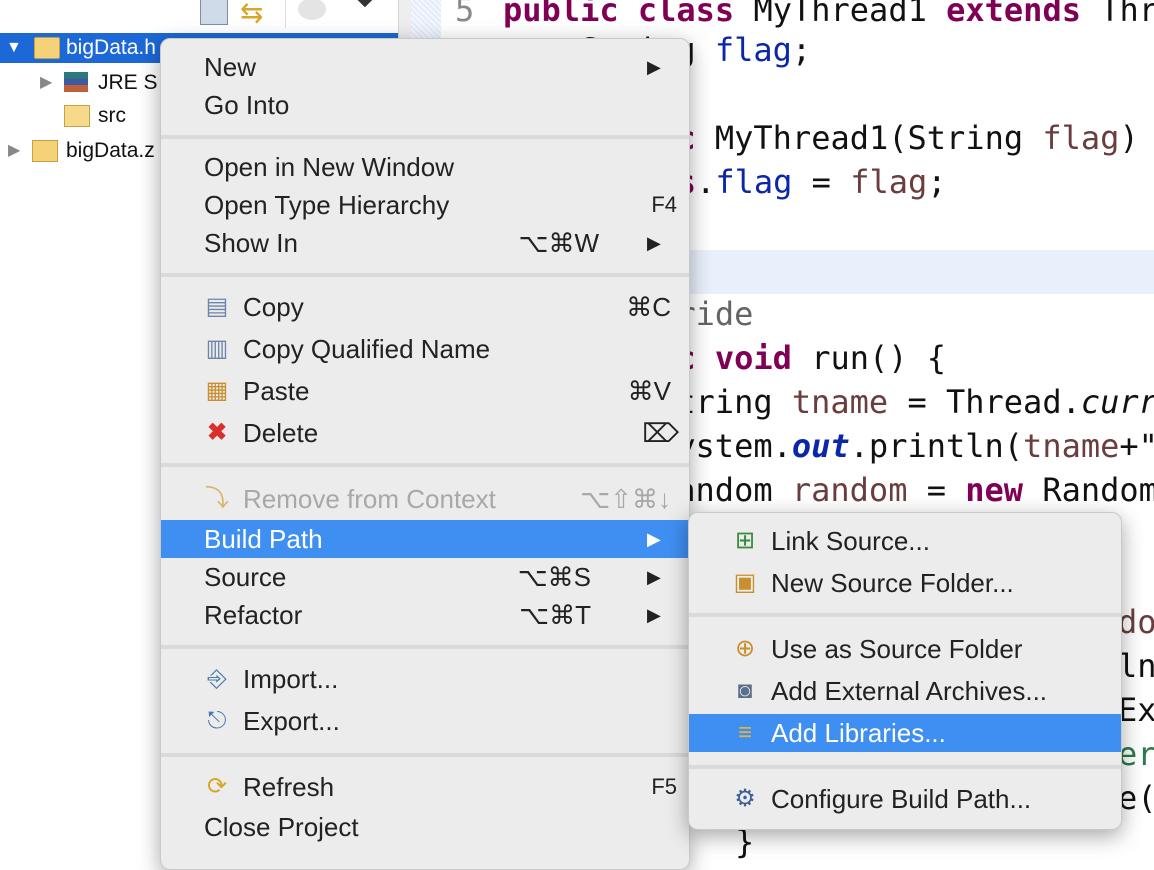  I want to click on library-icon: ≡, so click(744, 732).